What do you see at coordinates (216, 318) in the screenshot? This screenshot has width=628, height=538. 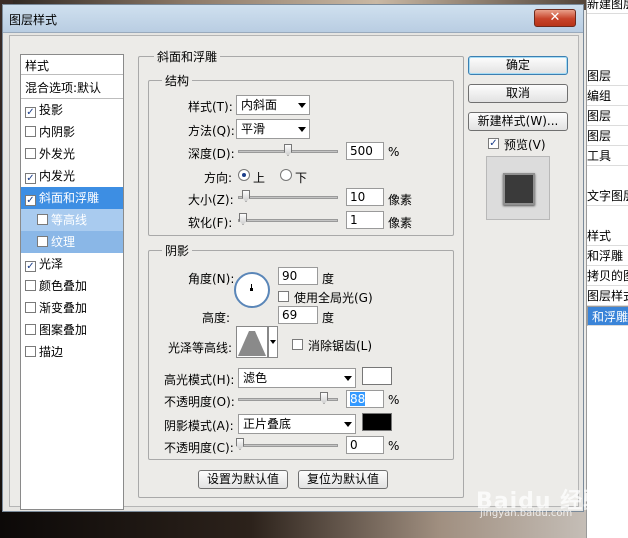 I see `altitude-label: 高度:` at bounding box center [216, 318].